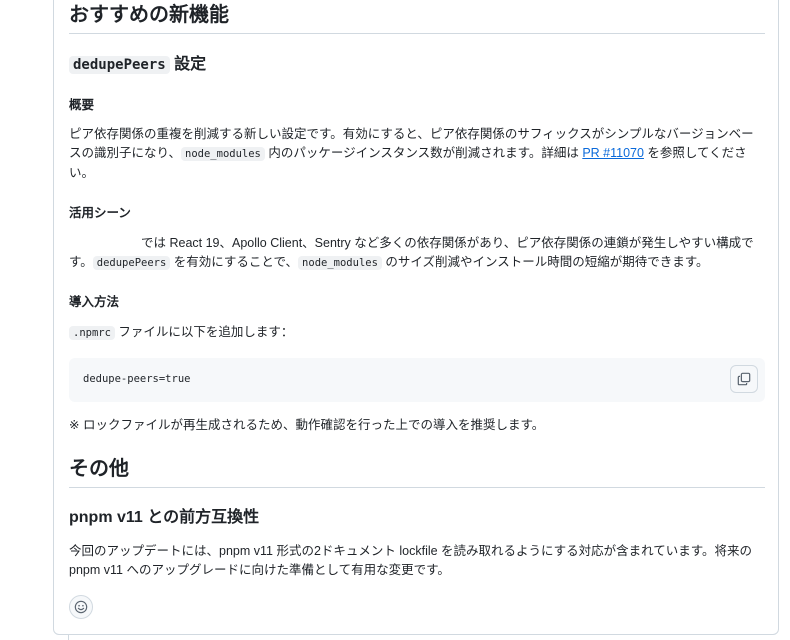 The height and width of the screenshot is (640, 790). I want to click on install-code: .npmrc, so click(92, 333).